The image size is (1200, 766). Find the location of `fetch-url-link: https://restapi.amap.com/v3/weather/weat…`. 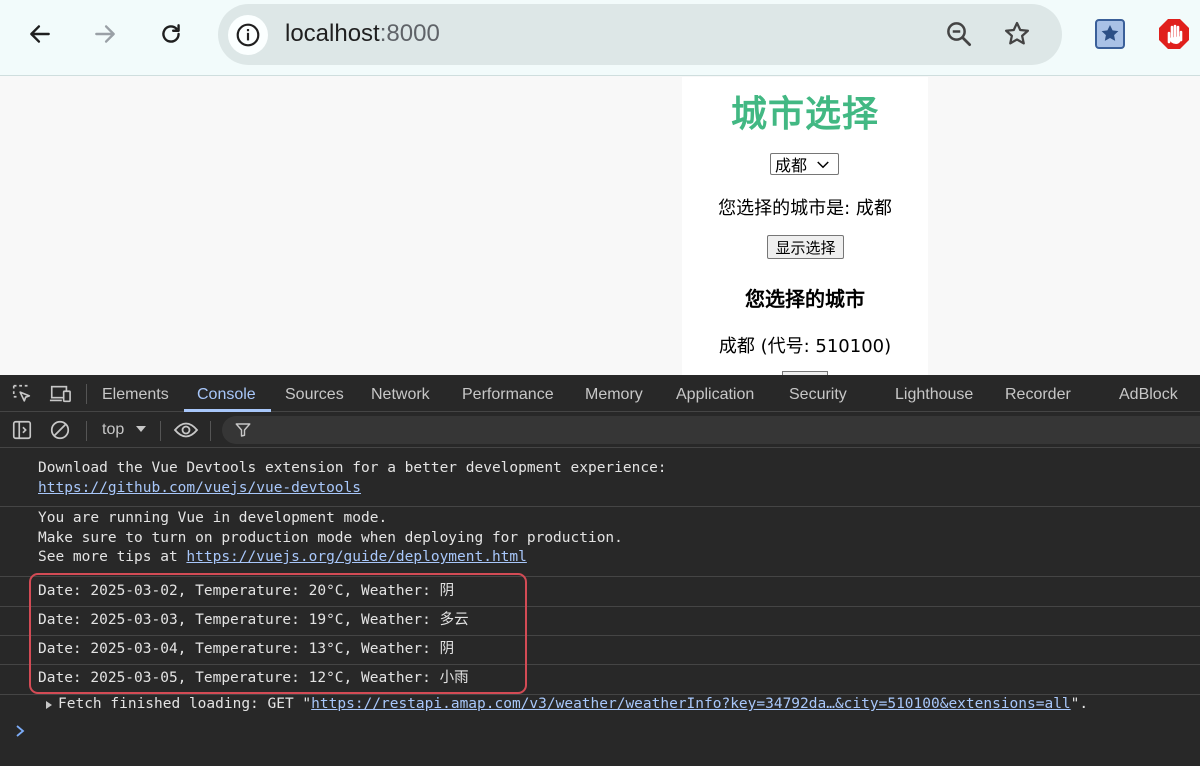

fetch-url-link: https://restapi.amap.com/v3/weather/weat… is located at coordinates (691, 704).